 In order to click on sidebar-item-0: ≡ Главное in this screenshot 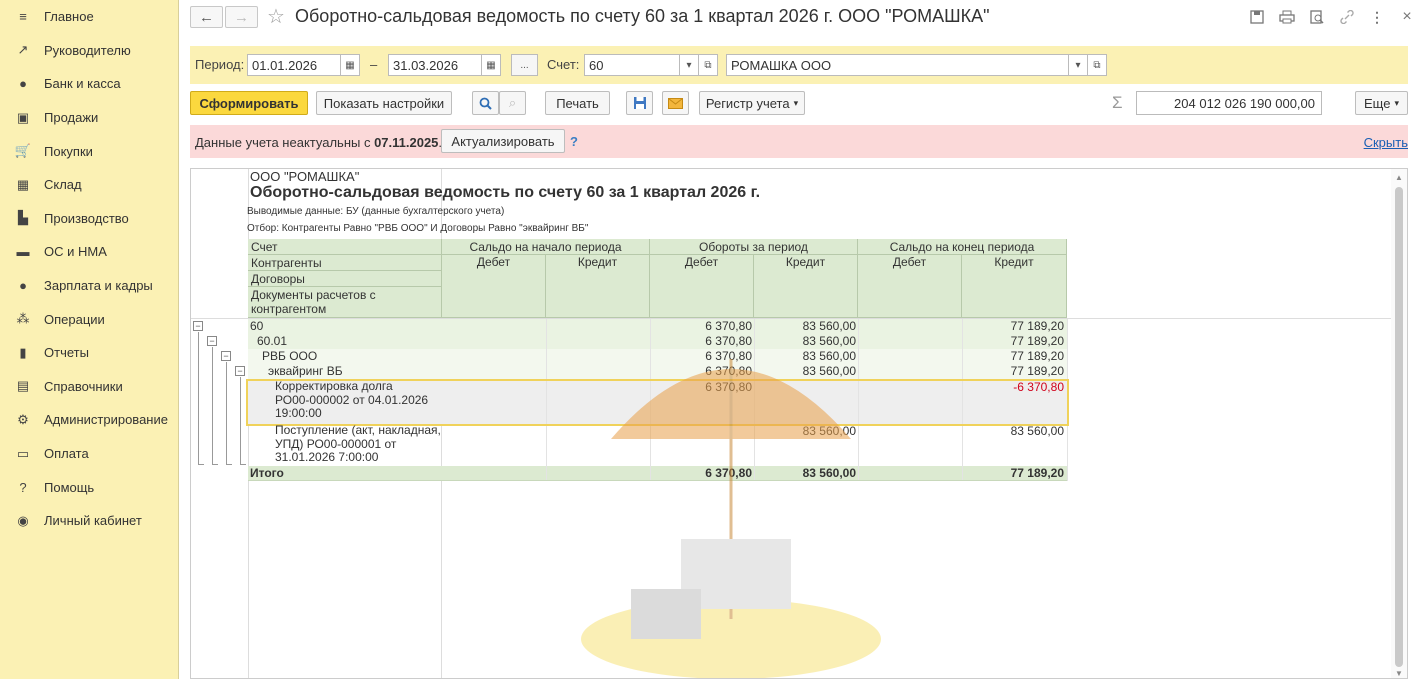, I will do `click(89, 17)`.